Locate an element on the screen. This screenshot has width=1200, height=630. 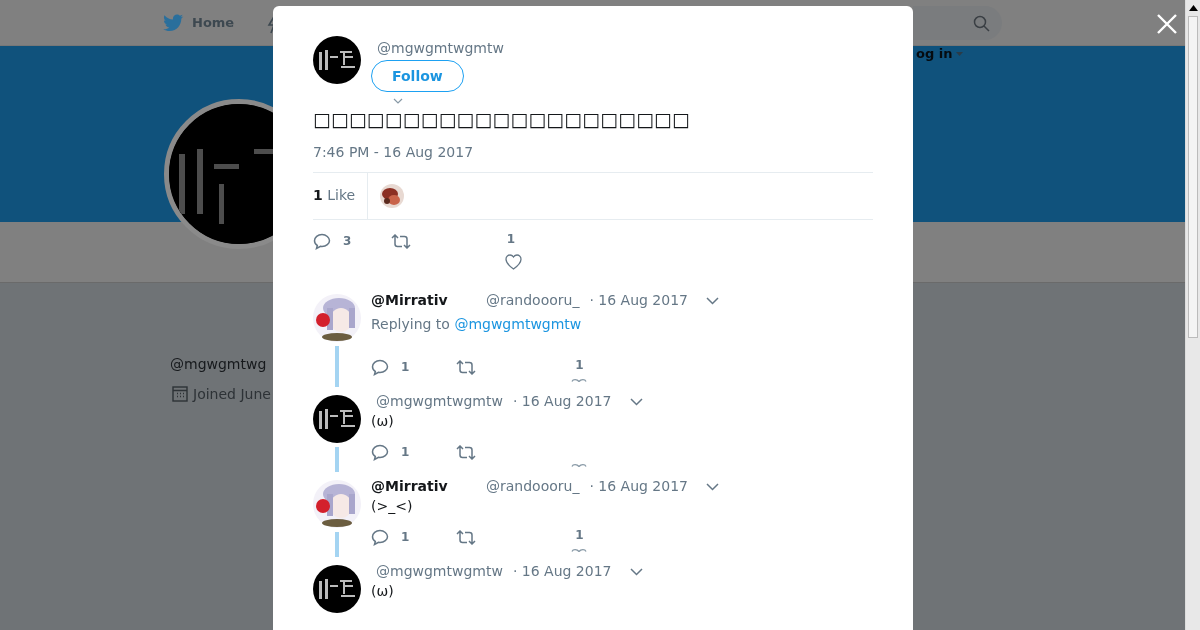
profile-handle: @mgwgmtwg is located at coordinates (218, 364).